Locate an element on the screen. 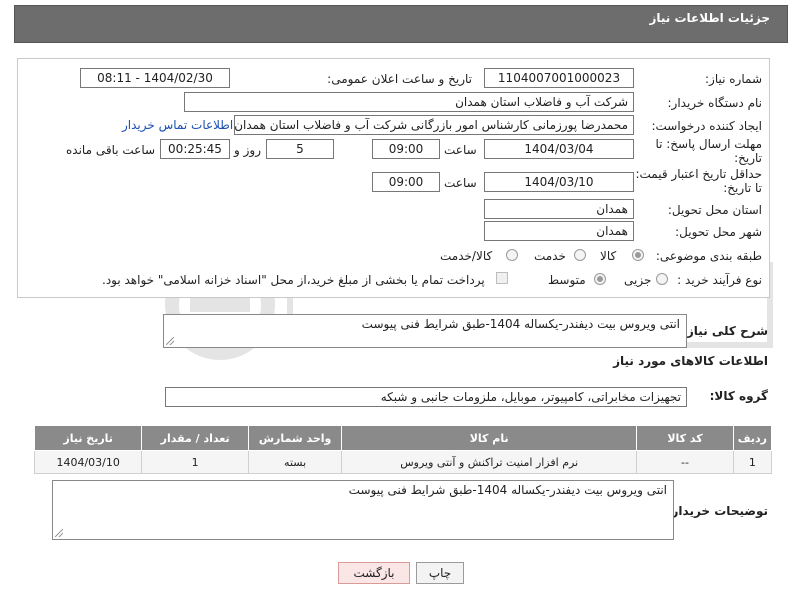  category-radio-goods-service is located at coordinates (512, 255).